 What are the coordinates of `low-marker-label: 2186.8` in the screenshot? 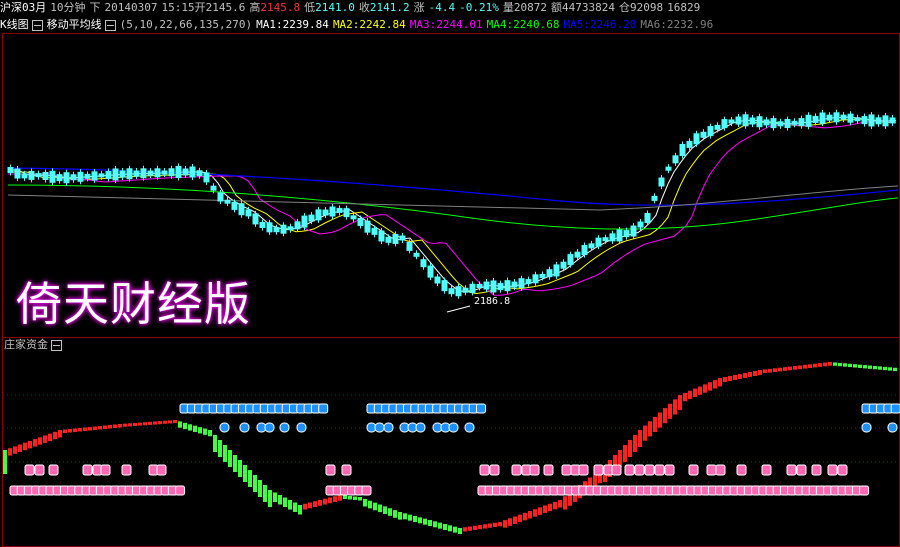 It's located at (492, 301).